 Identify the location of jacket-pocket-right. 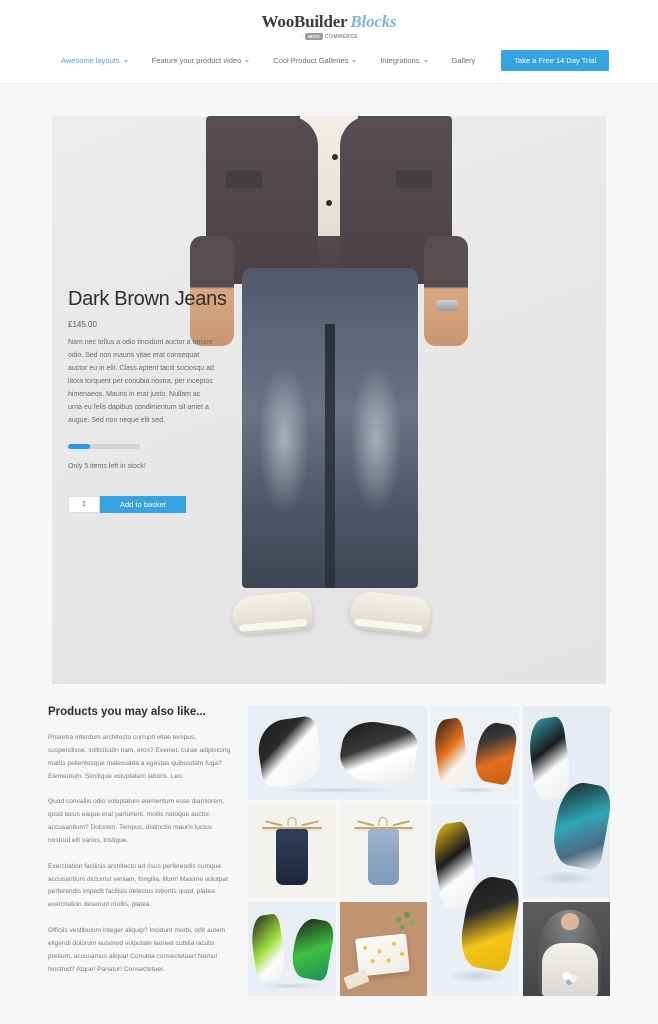
(414, 178).